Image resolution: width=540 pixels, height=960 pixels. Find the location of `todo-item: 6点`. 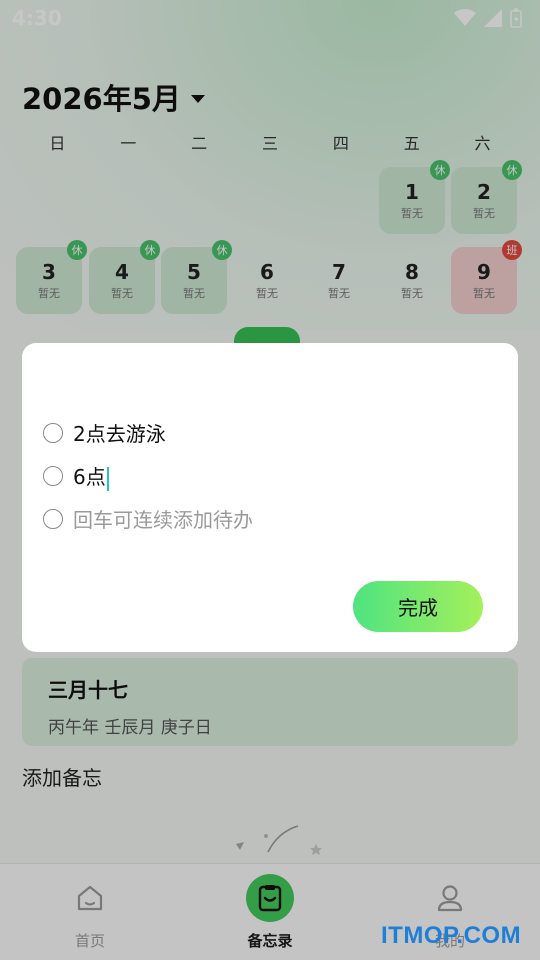

todo-item: 6点 is located at coordinates (76, 476).